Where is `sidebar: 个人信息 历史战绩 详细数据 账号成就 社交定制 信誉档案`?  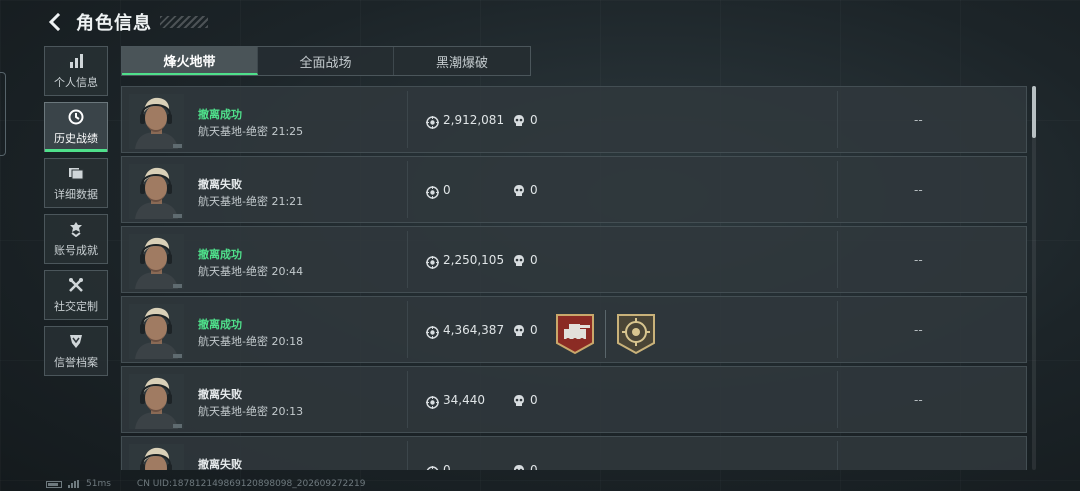 sidebar: 个人信息 历史战绩 详细数据 账号成就 社交定制 信誉档案 is located at coordinates (76, 214).